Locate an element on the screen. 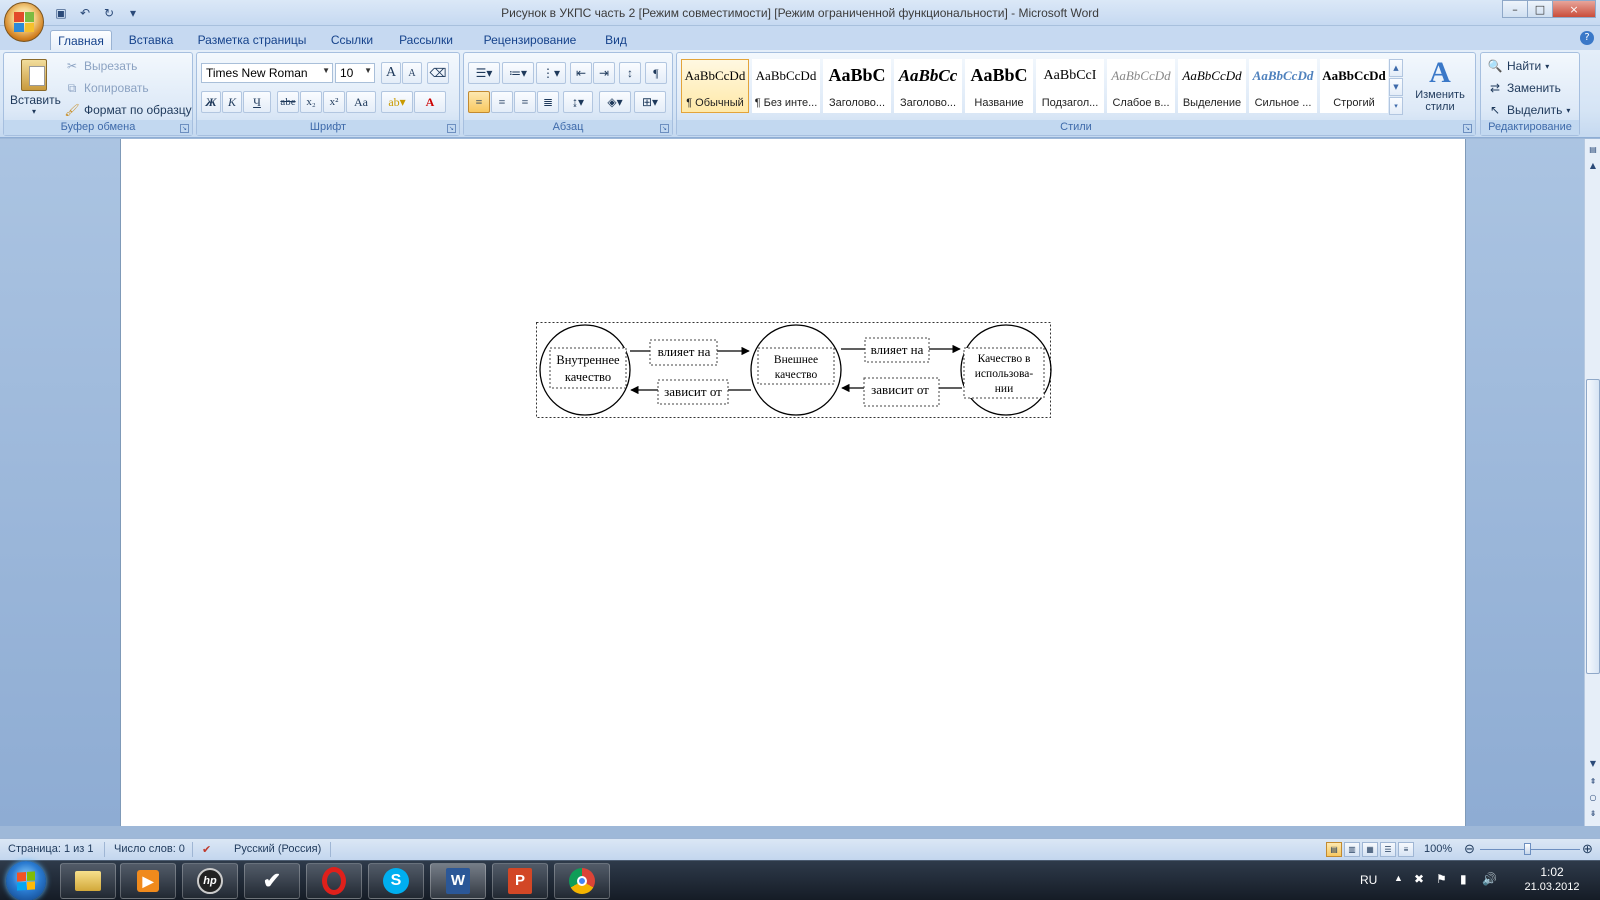 The width and height of the screenshot is (1600, 900). font-size-combo: 10 ▼ is located at coordinates (355, 73).